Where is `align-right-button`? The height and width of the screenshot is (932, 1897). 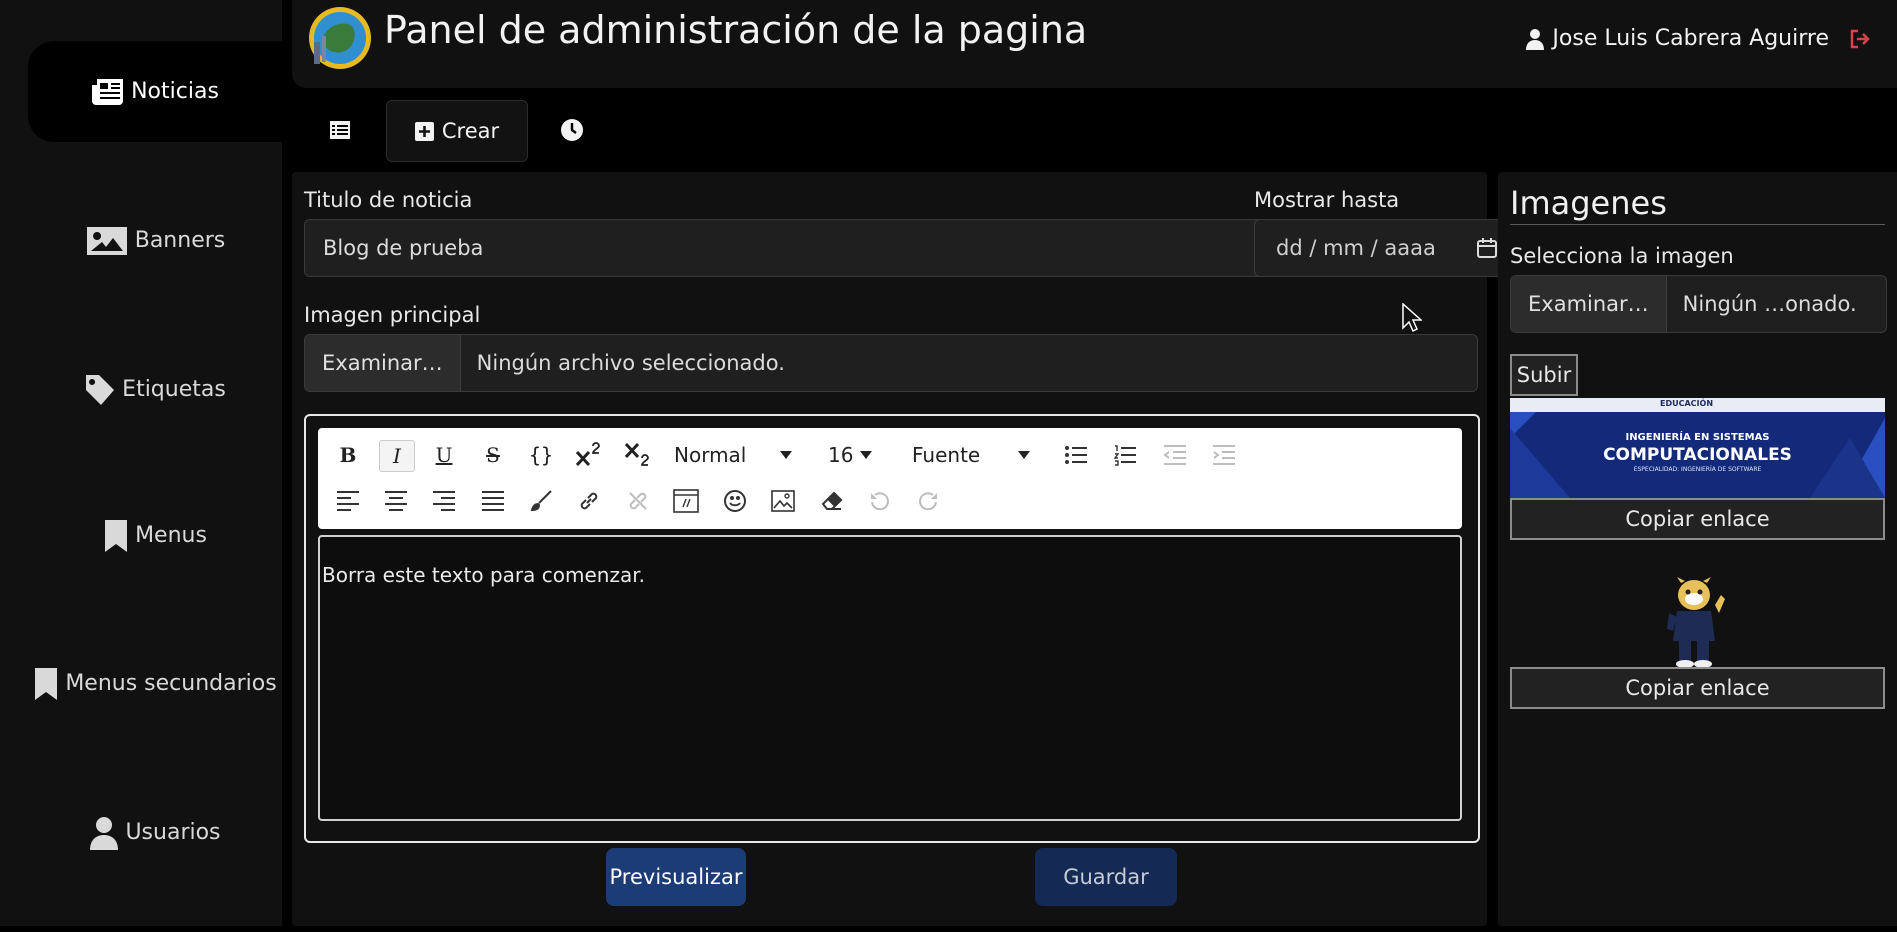
align-right-button is located at coordinates (444, 501).